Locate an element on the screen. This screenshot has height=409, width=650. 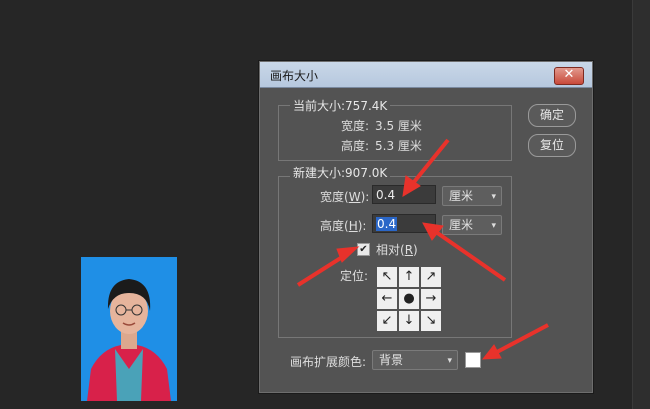
anchor-right: → is located at coordinates (431, 299).